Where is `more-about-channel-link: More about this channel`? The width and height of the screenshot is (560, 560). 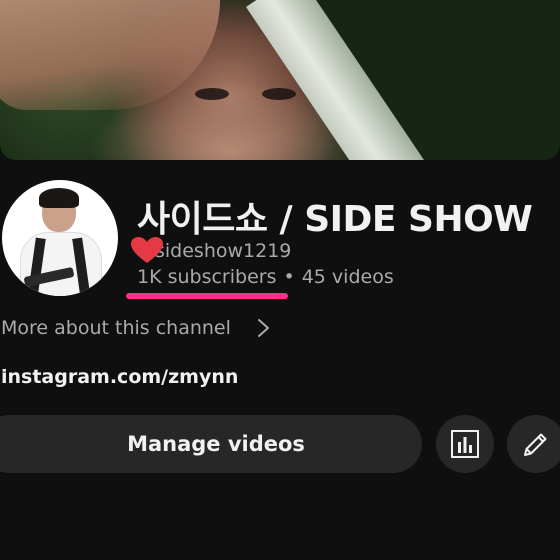 more-about-channel-link: More about this channel is located at coordinates (137, 328).